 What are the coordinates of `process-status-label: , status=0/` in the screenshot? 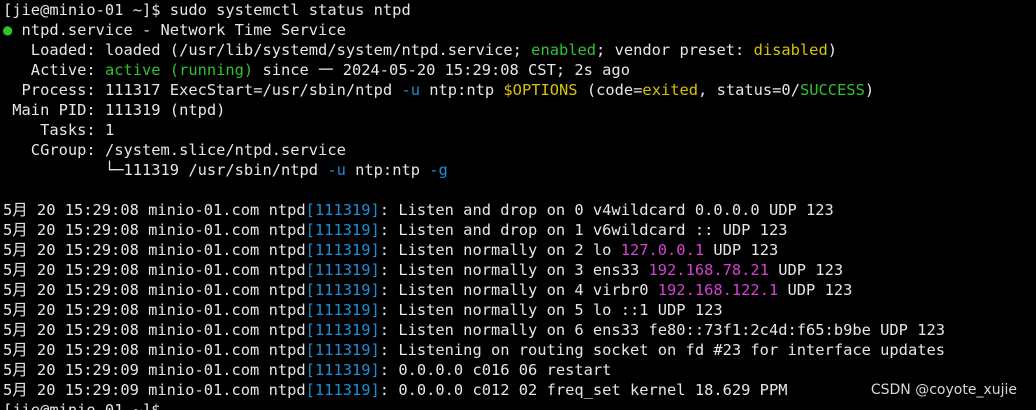 It's located at (749, 90).